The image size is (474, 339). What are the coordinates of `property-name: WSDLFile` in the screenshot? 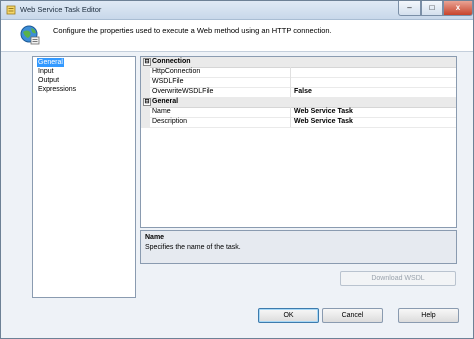 It's located at (221, 82).